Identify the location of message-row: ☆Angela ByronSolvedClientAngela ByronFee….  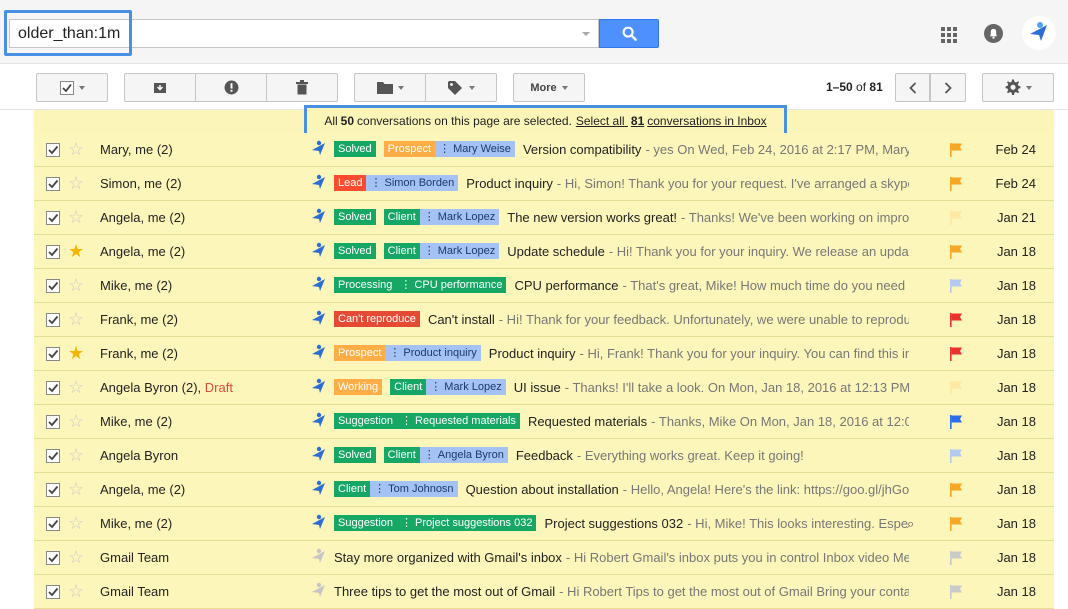
(544, 456).